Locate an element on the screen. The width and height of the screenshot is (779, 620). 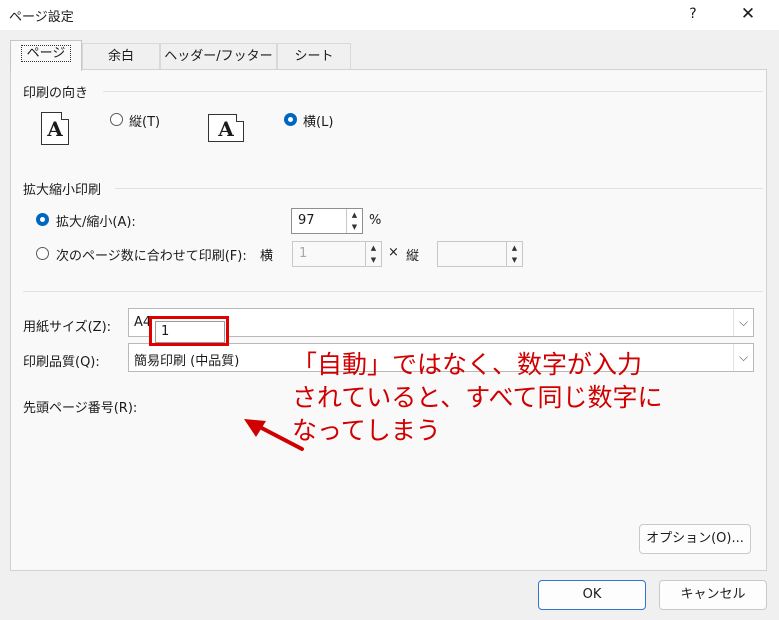
adjust-to-label: 拡大/縮小(A): is located at coordinates (96, 220).